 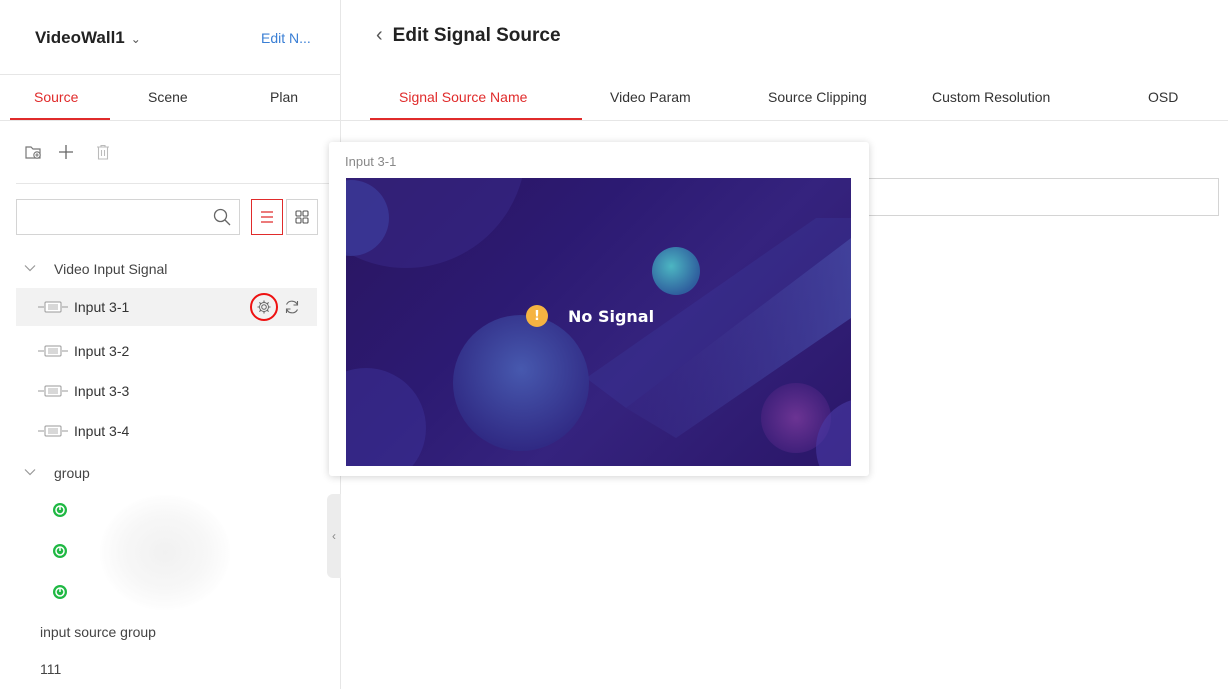 What do you see at coordinates (991, 97) in the screenshot?
I see `tab-custom-resolution: Custom Resolution` at bounding box center [991, 97].